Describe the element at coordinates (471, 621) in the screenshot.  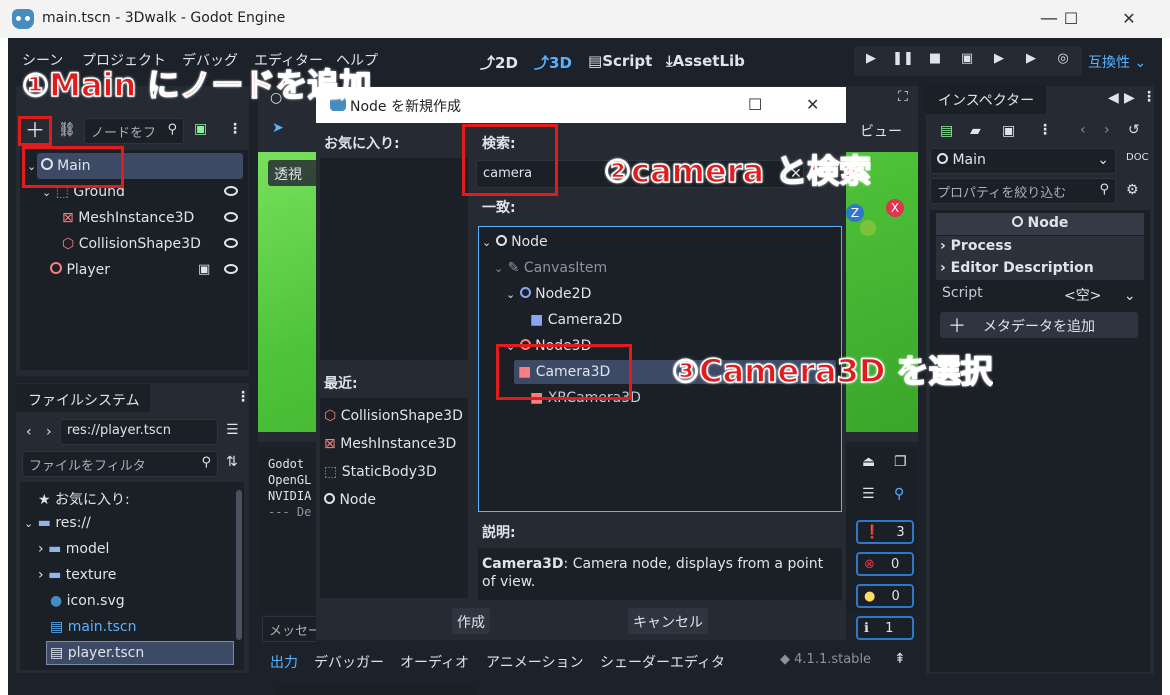
I see `create-button: 作成` at that location.